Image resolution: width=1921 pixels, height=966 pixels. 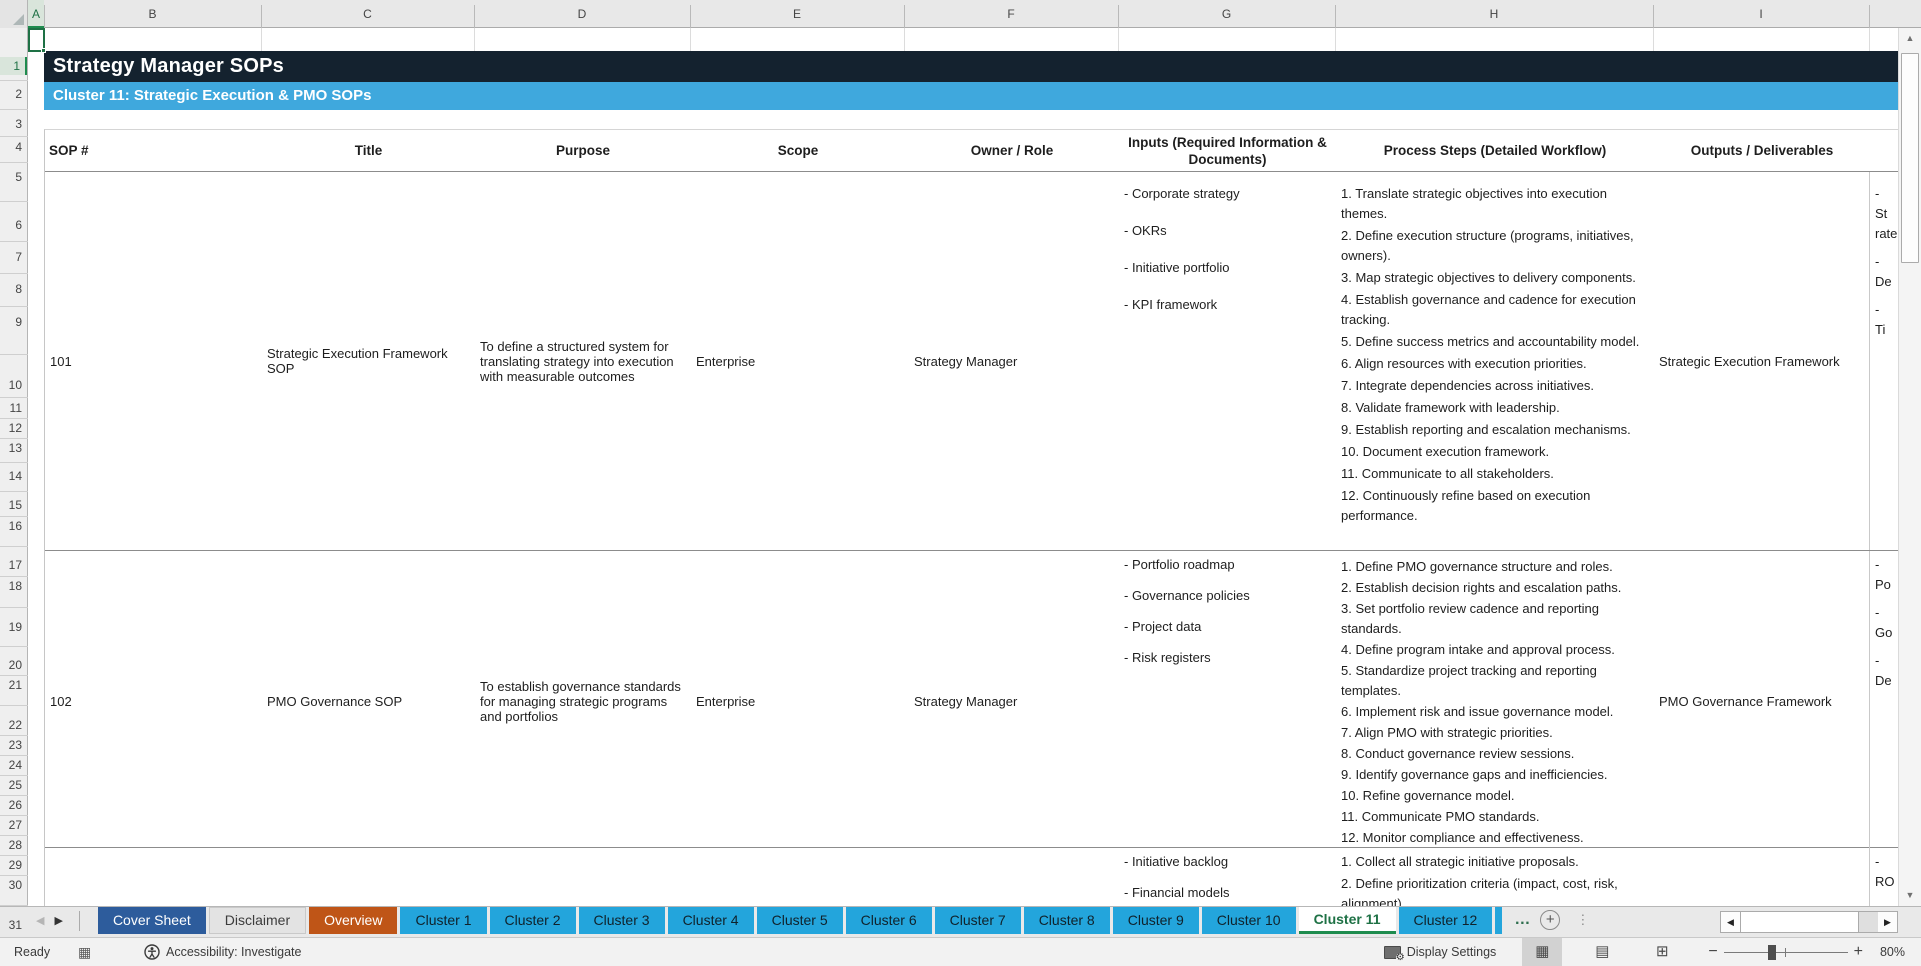 What do you see at coordinates (1771, 952) in the screenshot?
I see `zoom-slider-thumb` at bounding box center [1771, 952].